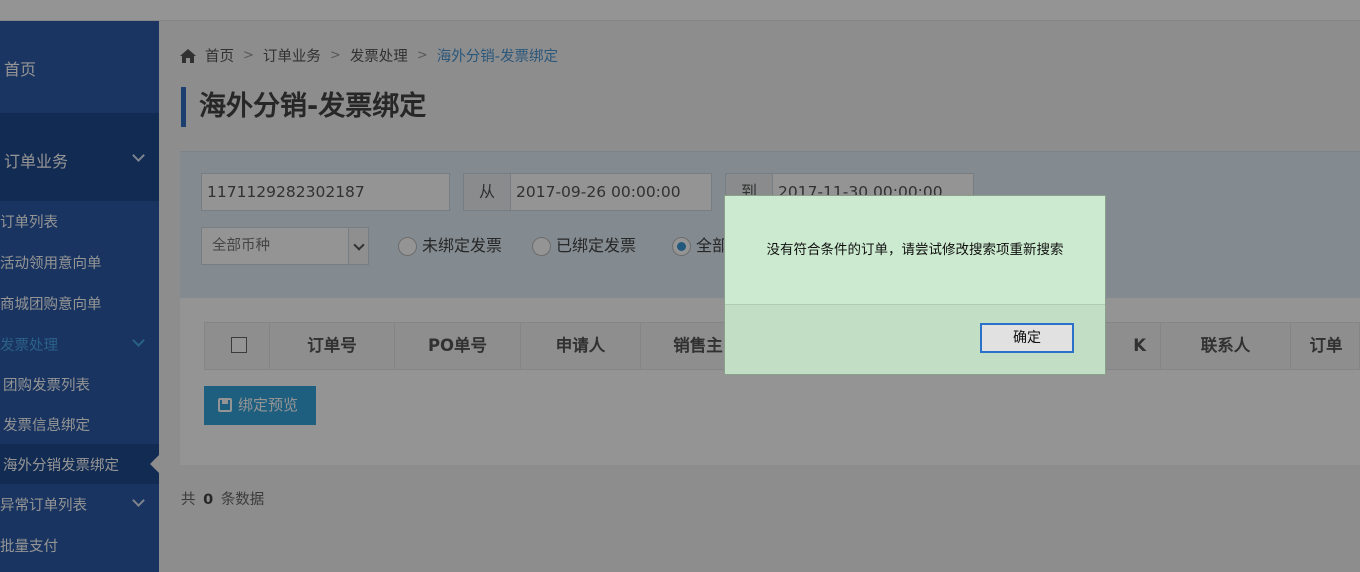 The height and width of the screenshot is (572, 1360). What do you see at coordinates (915, 250) in the screenshot?
I see `dialog-message: 没有符合条件的订单，请尝试修改搜索项重新搜索` at bounding box center [915, 250].